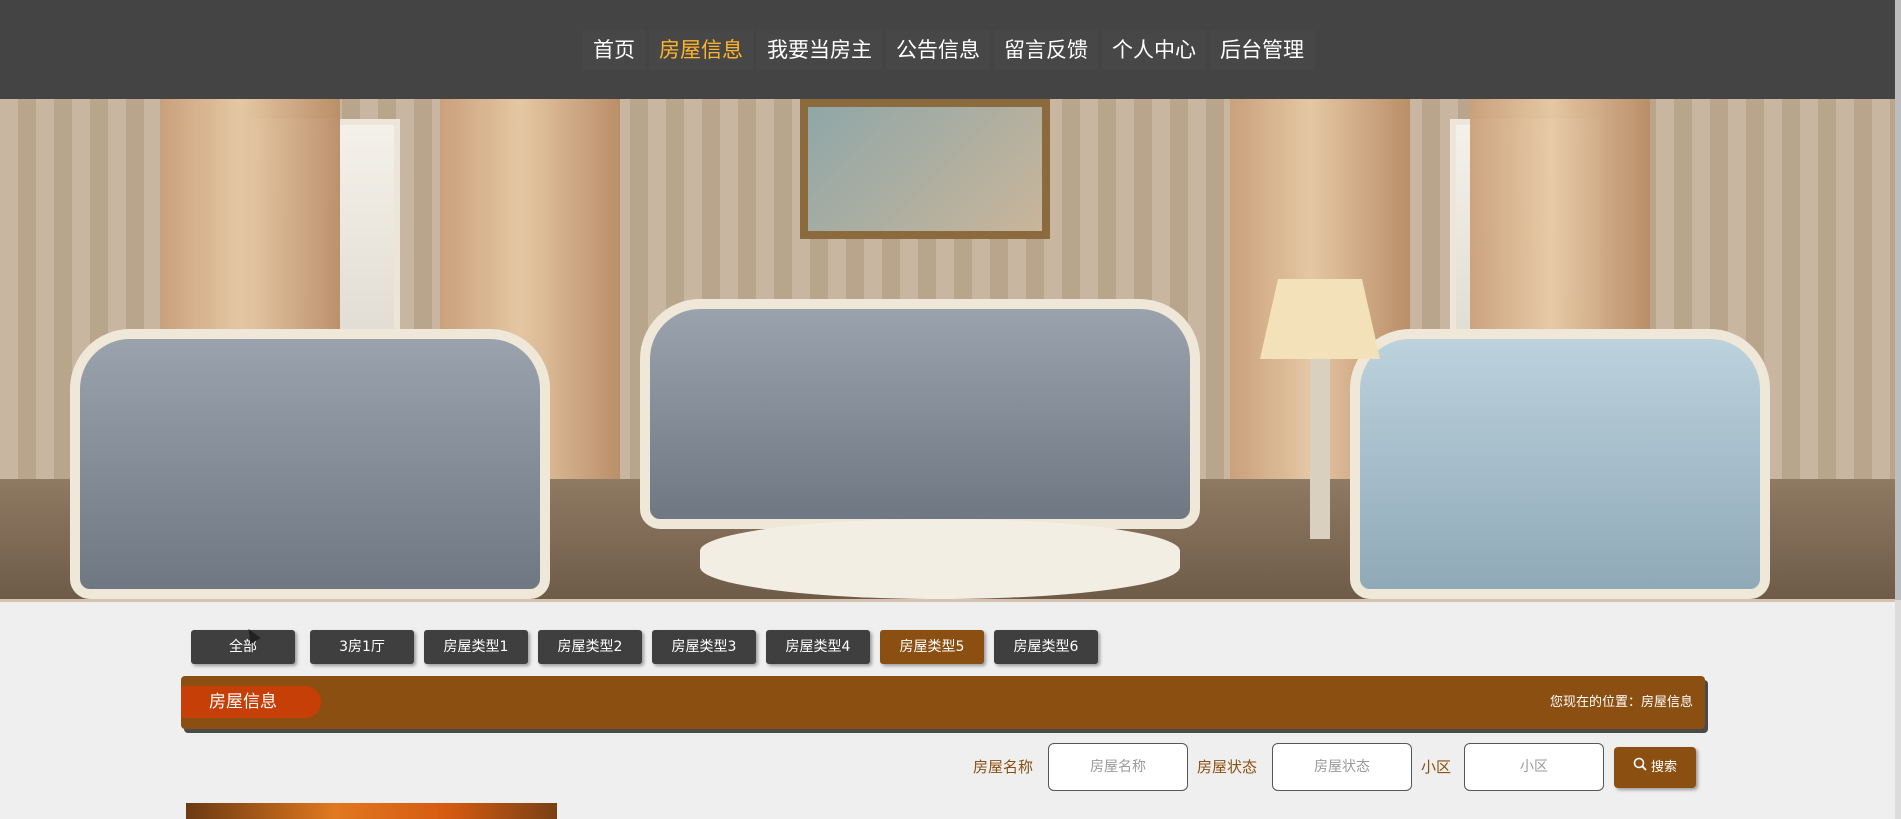 This screenshot has height=819, width=1901. I want to click on banner-coffee-table, so click(940, 559).